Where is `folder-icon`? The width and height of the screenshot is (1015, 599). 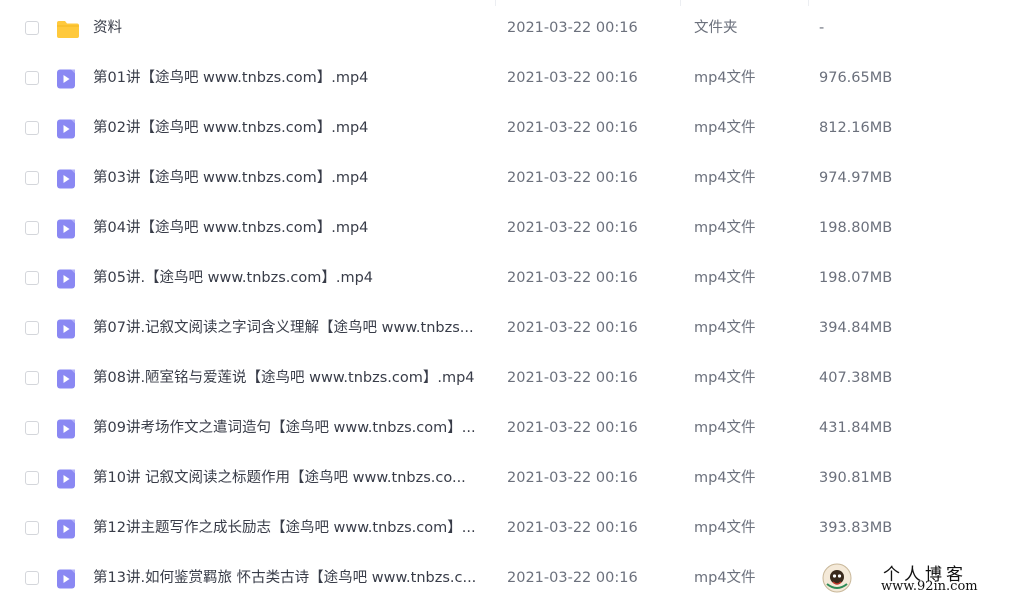 folder-icon is located at coordinates (67, 29).